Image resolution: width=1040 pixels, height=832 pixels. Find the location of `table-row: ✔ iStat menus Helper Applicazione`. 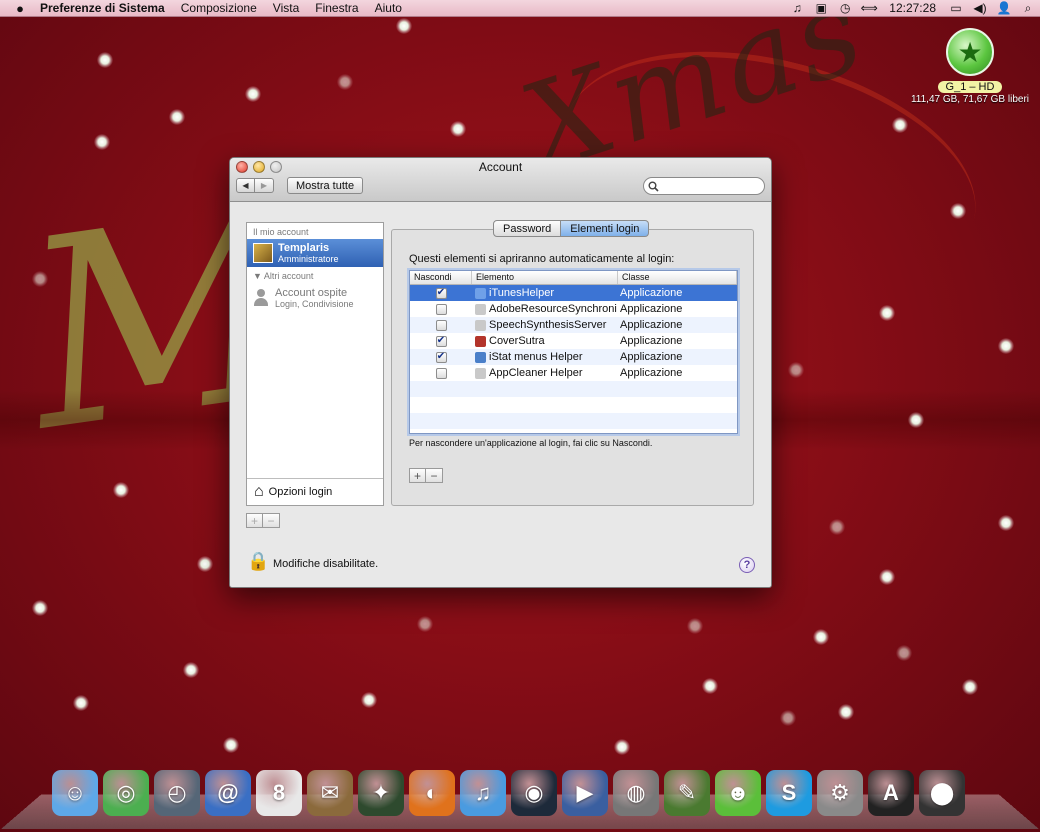

table-row: ✔ iStat menus Helper Applicazione is located at coordinates (573, 357).